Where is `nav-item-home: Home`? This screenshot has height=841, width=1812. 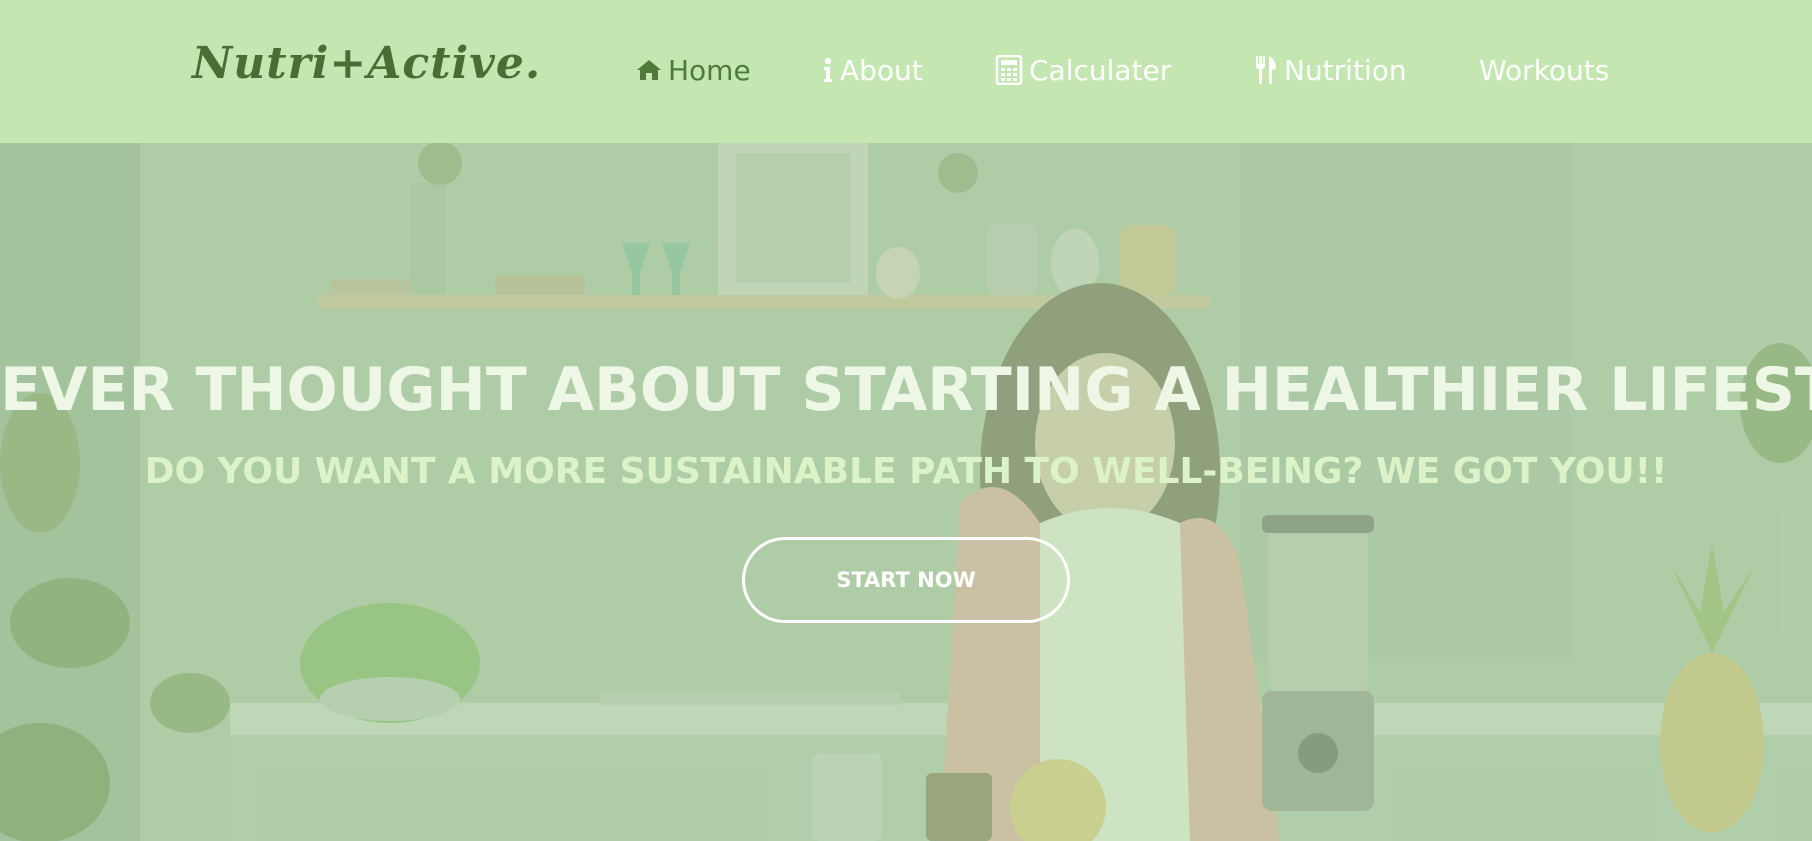 nav-item-home: Home is located at coordinates (693, 70).